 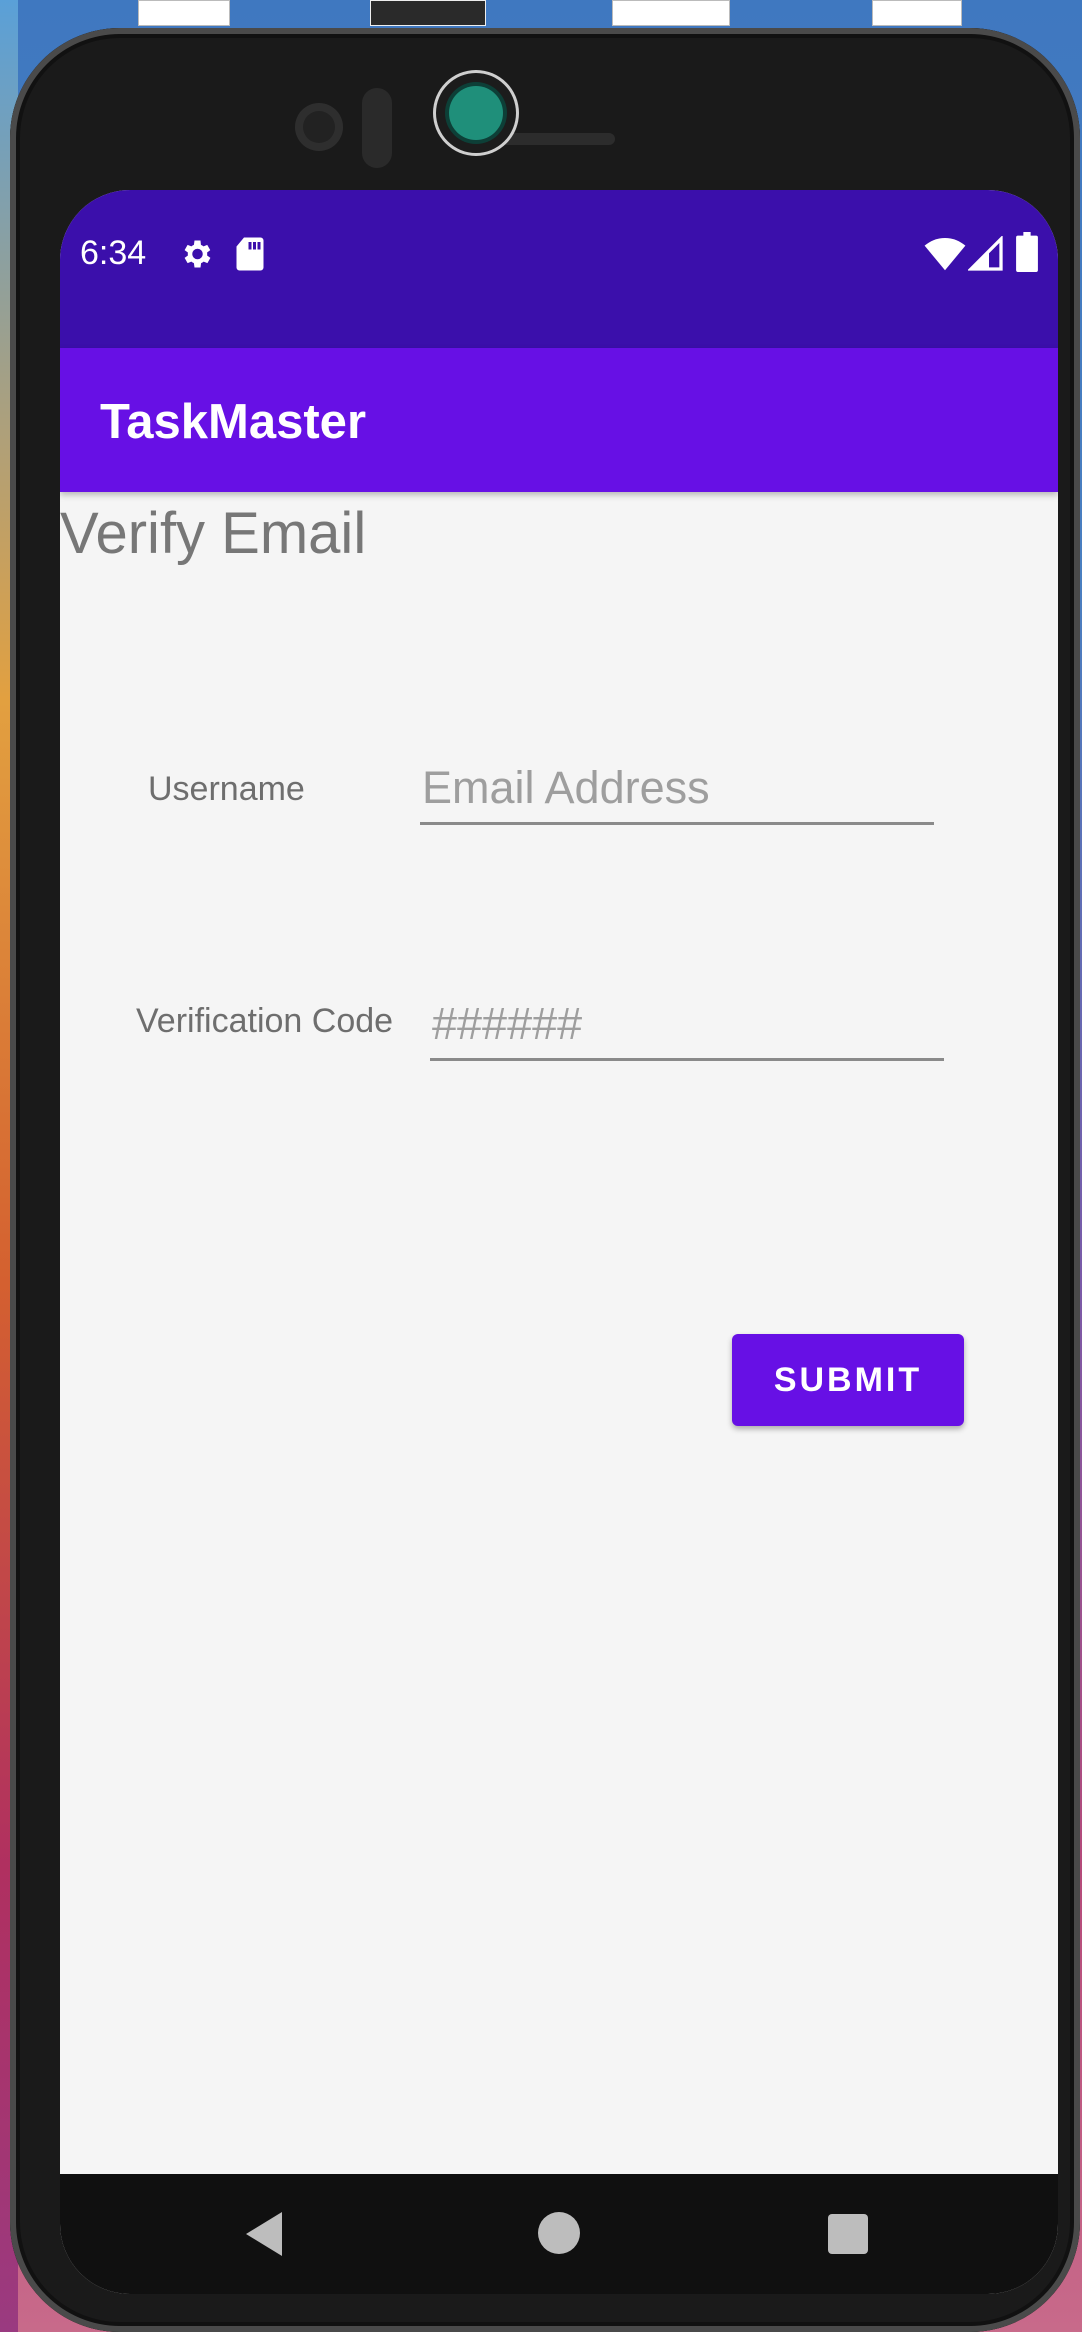 What do you see at coordinates (985, 256) in the screenshot?
I see `signal-icon` at bounding box center [985, 256].